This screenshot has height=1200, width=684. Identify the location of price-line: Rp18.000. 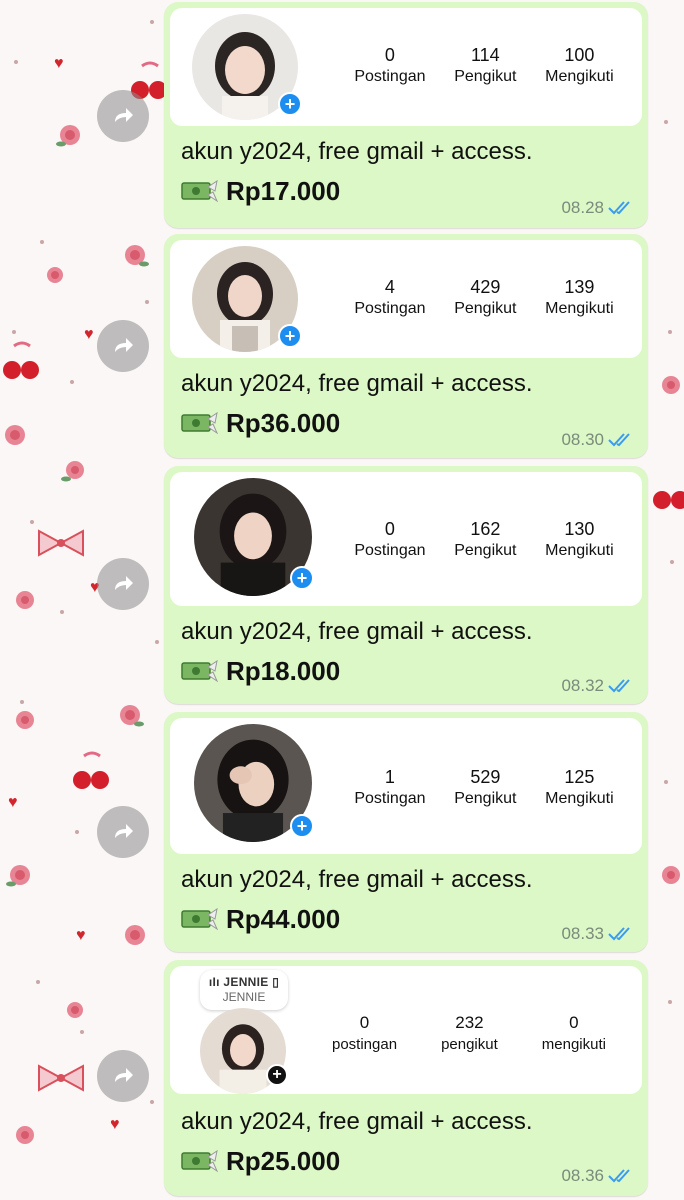
(260, 671).